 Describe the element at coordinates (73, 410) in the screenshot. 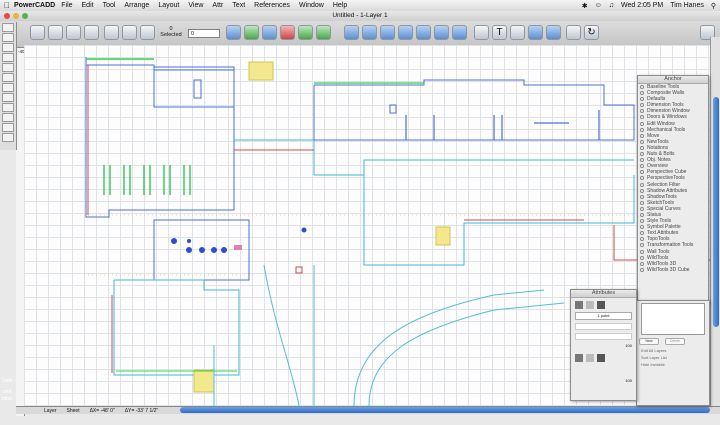

I see `sheet-label: Sheet` at that location.